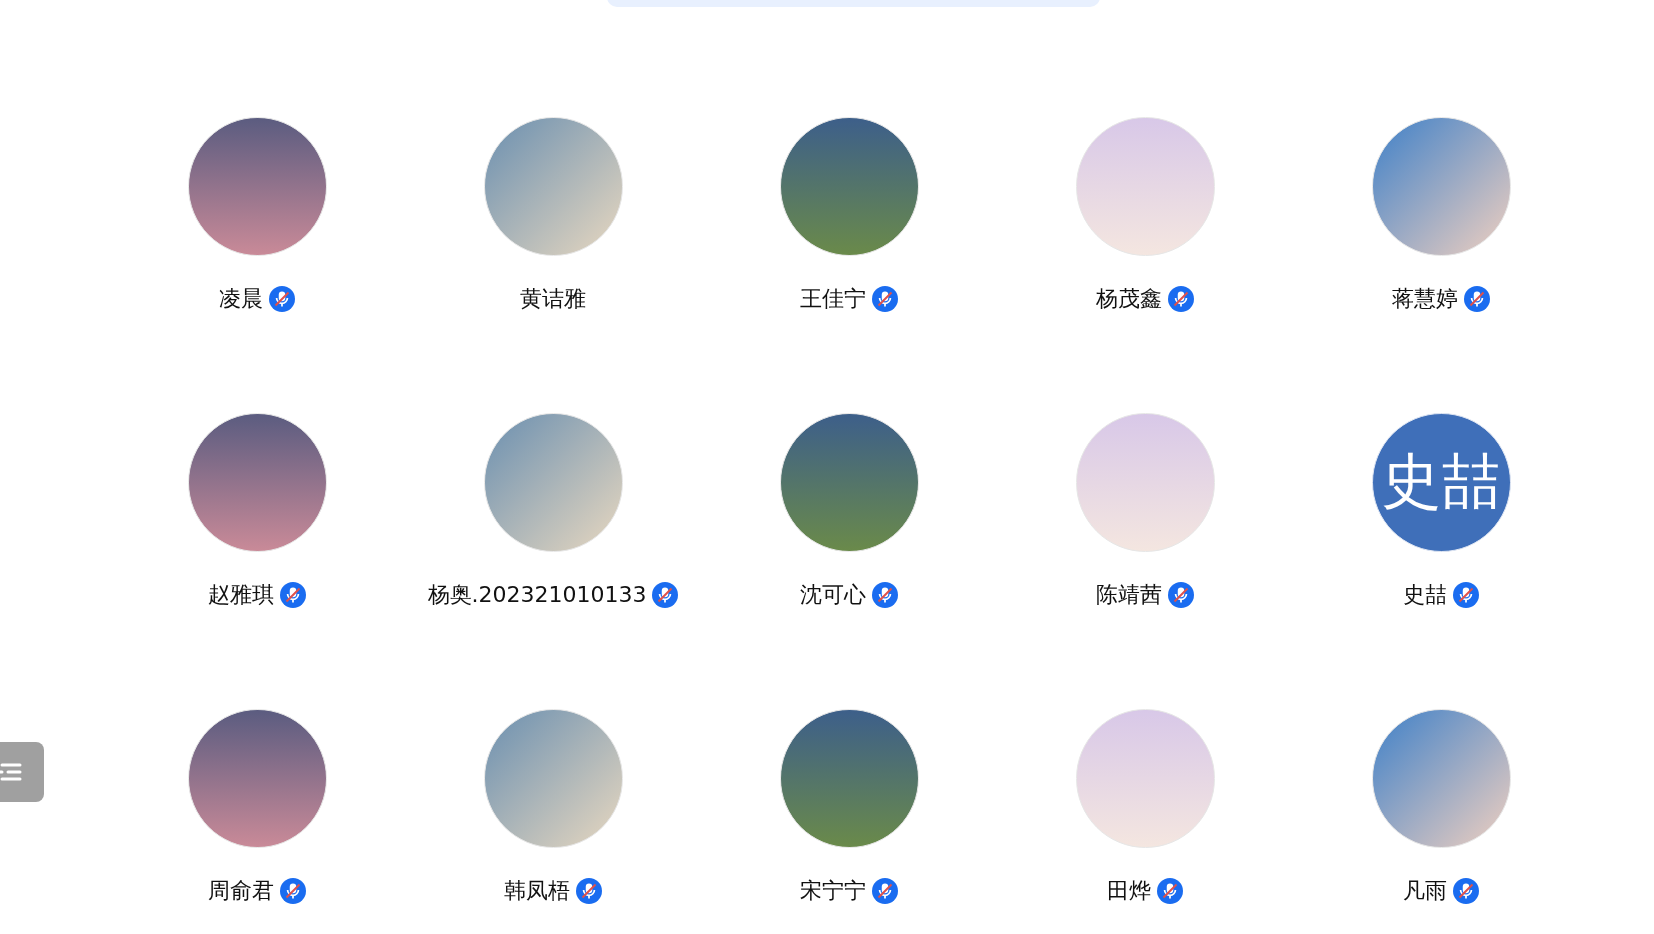 The height and width of the screenshot is (934, 1654). What do you see at coordinates (1425, 891) in the screenshot?
I see `participant-name: 凡雨` at bounding box center [1425, 891].